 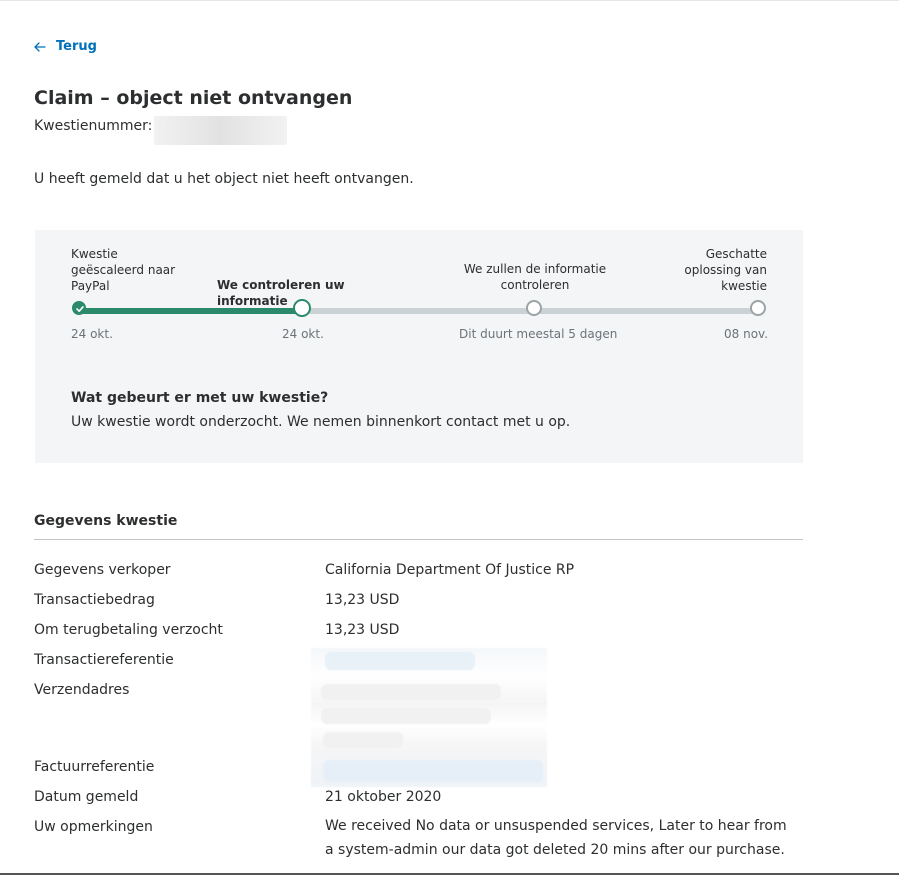 What do you see at coordinates (93, 126) in the screenshot?
I see `case-number-label: Kwestienummer:` at bounding box center [93, 126].